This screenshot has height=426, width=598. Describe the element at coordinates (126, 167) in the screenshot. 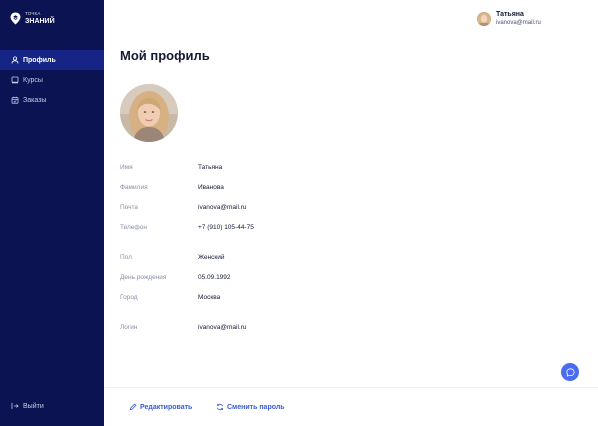

I see `field-label: Имя` at that location.